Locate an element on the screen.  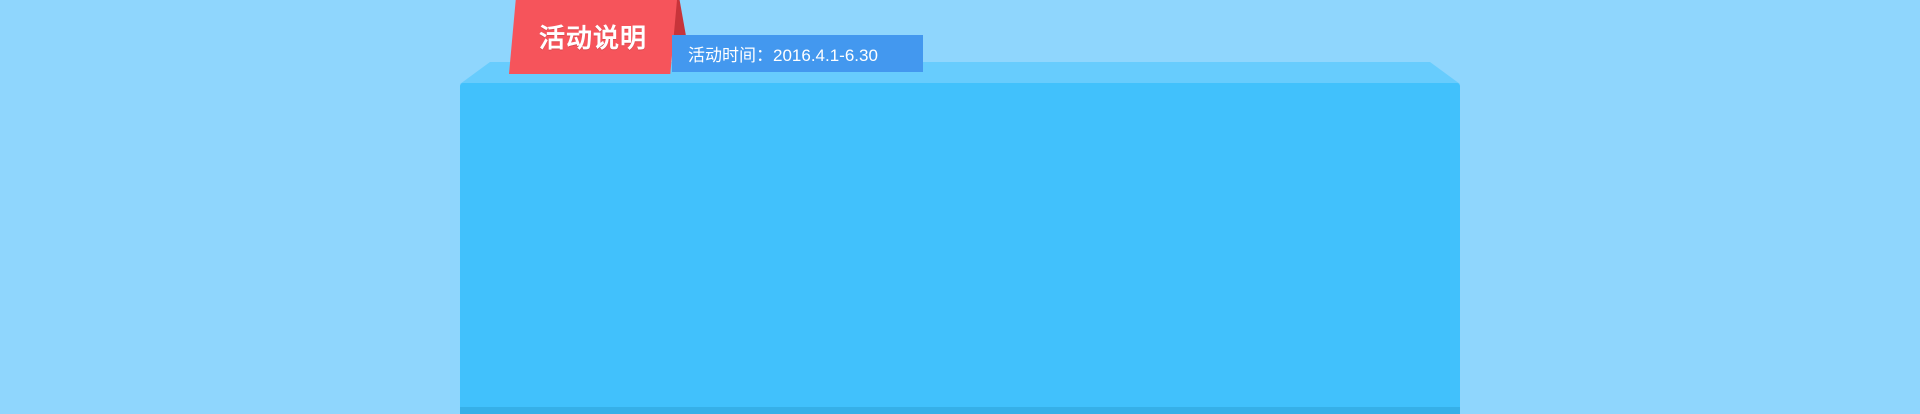
activity-date: 活动时间：2016.4.1-6.30 is located at coordinates (783, 55).